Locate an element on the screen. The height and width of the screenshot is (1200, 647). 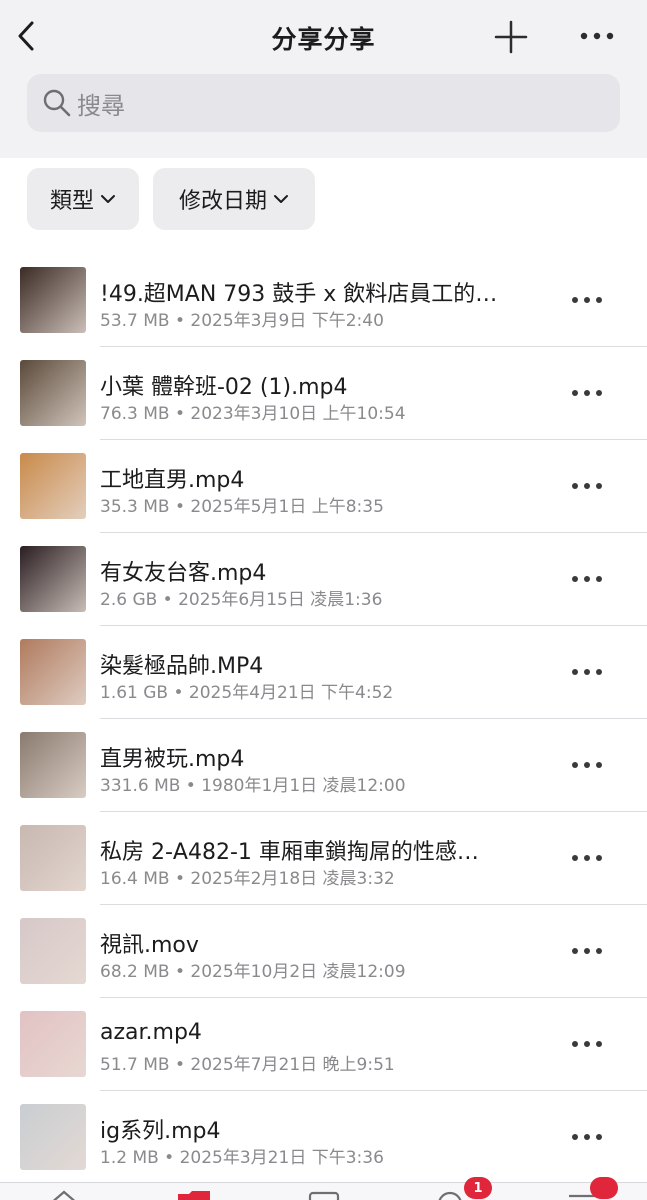
add-button is located at coordinates (511, 37).